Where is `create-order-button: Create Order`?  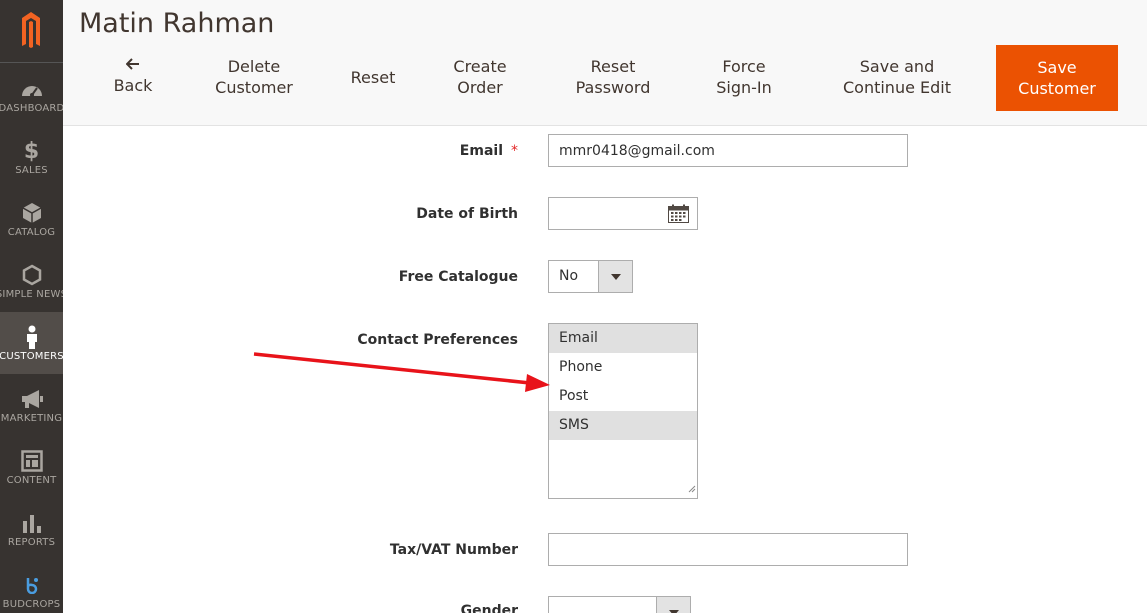
create-order-button: Create Order is located at coordinates (480, 77).